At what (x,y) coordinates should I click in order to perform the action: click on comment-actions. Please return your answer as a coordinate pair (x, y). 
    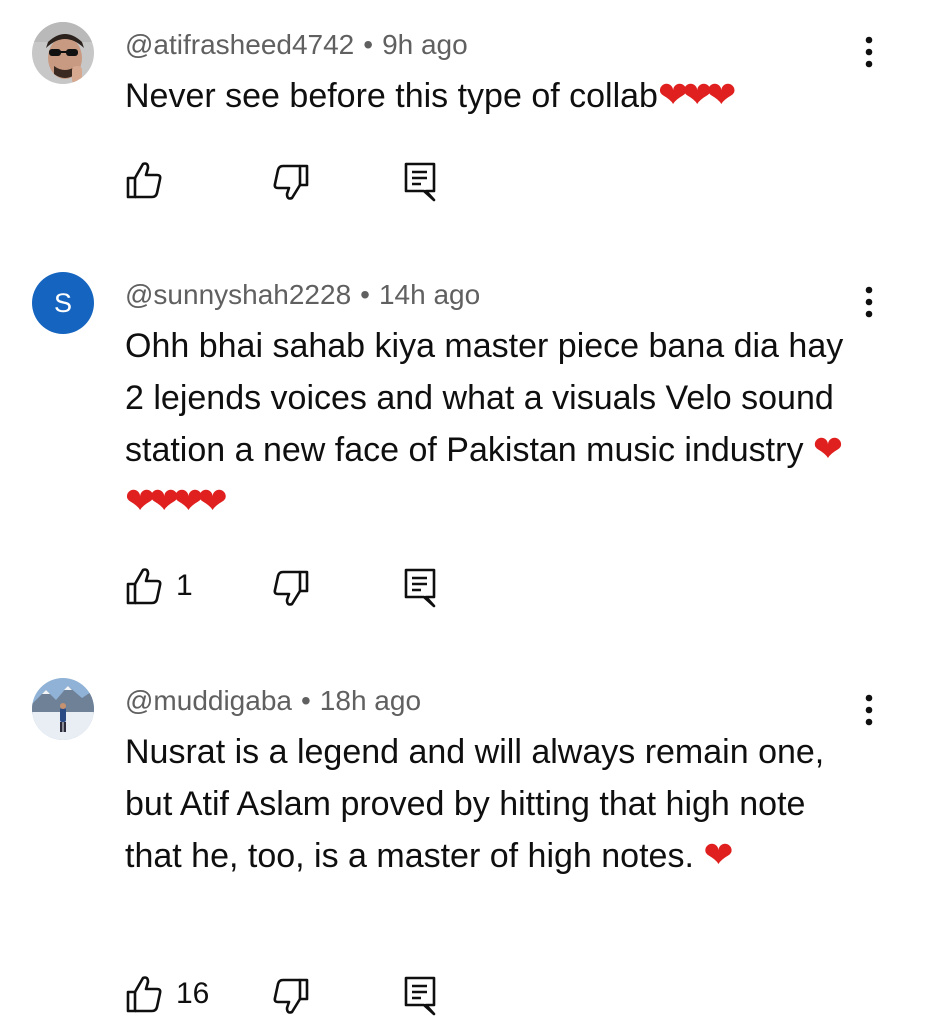
    Looking at the image, I should click on (300, 180).